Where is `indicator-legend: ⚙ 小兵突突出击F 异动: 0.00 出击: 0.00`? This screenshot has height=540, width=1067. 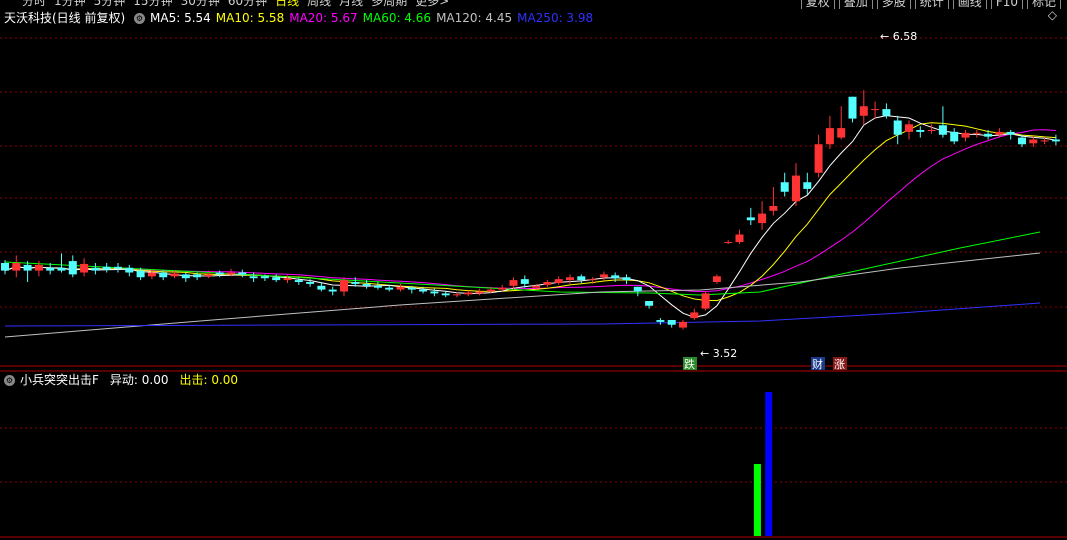
indicator-legend: ⚙ 小兵突突出击F 异动: 0.00 出击: 0.00 is located at coordinates (126, 380).